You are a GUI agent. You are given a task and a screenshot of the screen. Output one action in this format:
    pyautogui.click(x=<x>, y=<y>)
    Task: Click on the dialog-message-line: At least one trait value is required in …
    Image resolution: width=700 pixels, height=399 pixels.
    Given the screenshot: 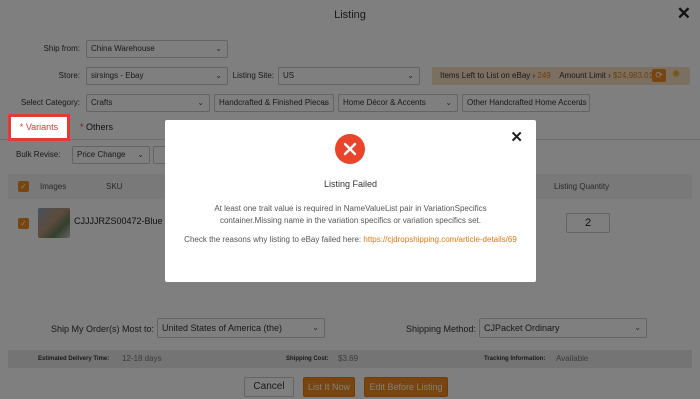 What is the action you would take?
    pyautogui.click(x=350, y=208)
    